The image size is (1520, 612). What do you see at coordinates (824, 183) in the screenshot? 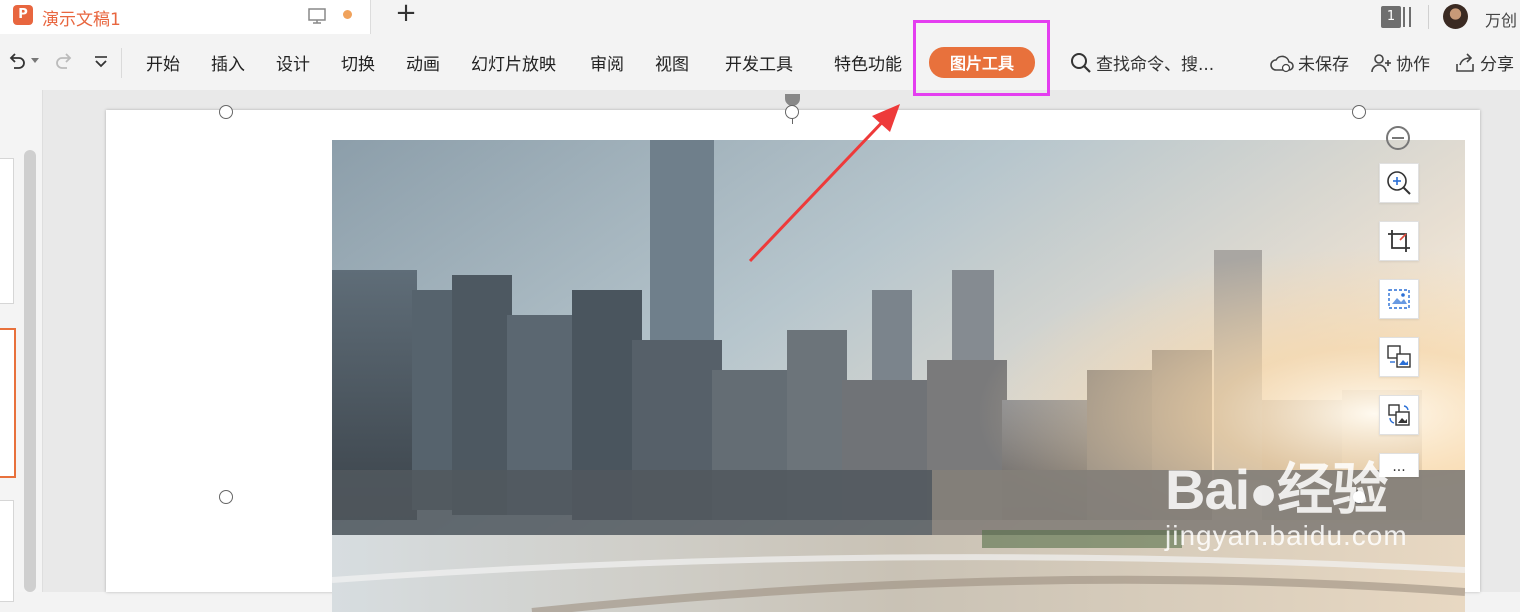
I see `annotation-arrow-icon` at bounding box center [824, 183].